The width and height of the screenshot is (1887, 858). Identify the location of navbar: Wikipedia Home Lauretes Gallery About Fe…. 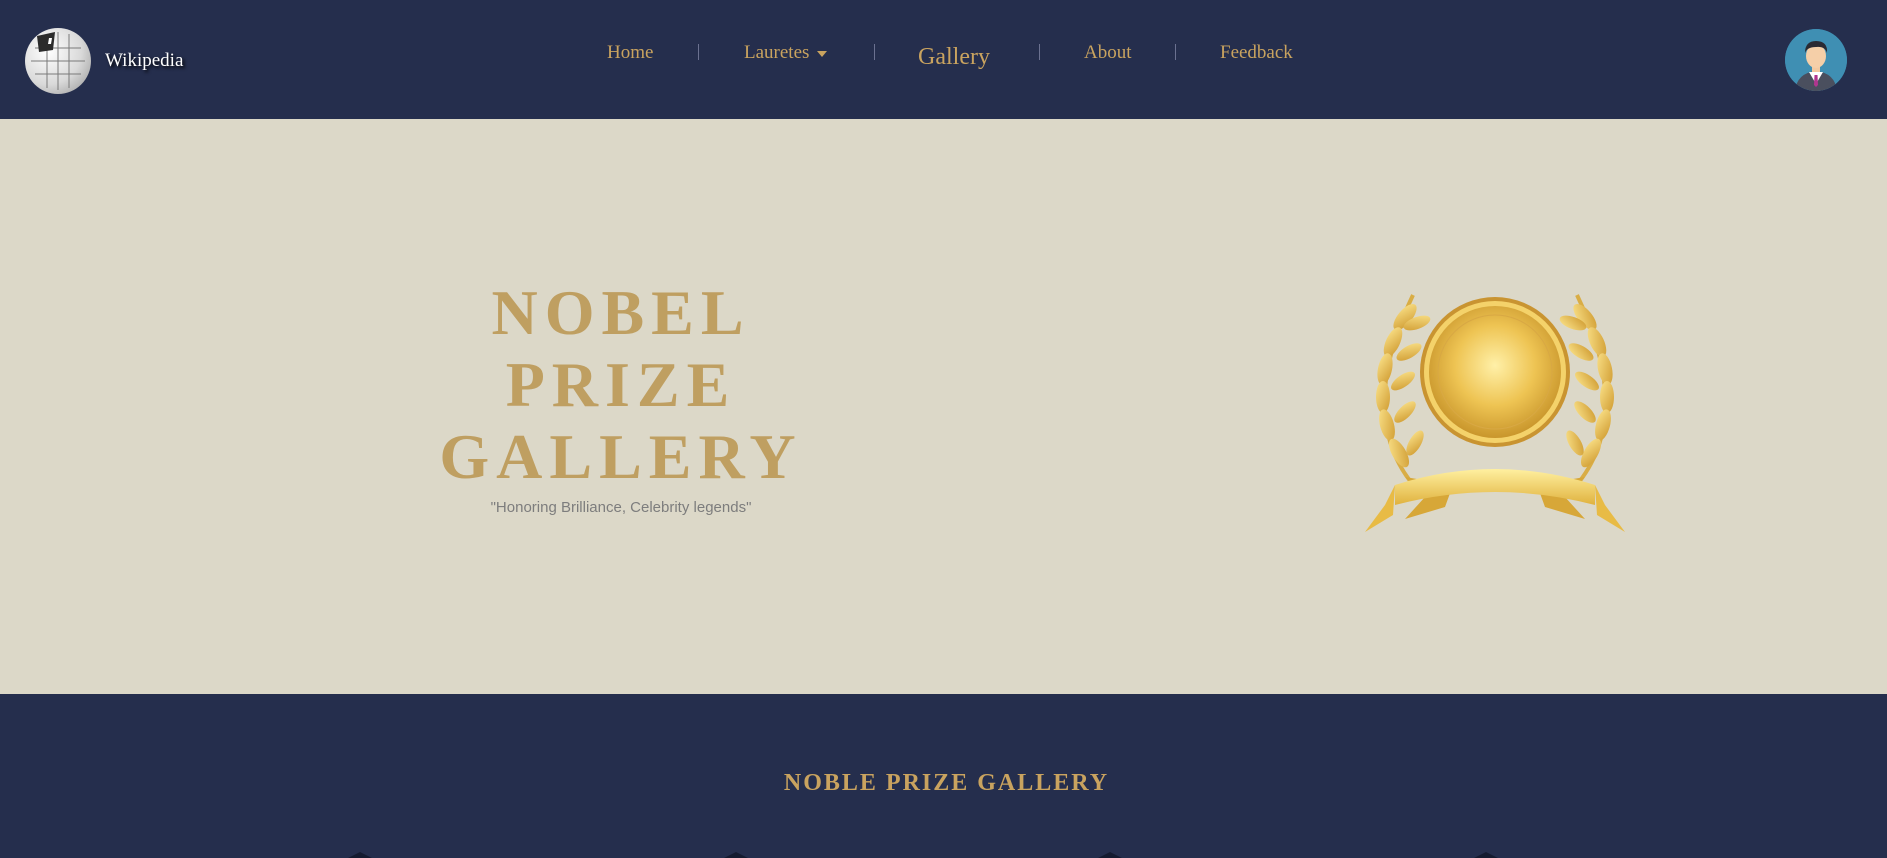
(943, 59).